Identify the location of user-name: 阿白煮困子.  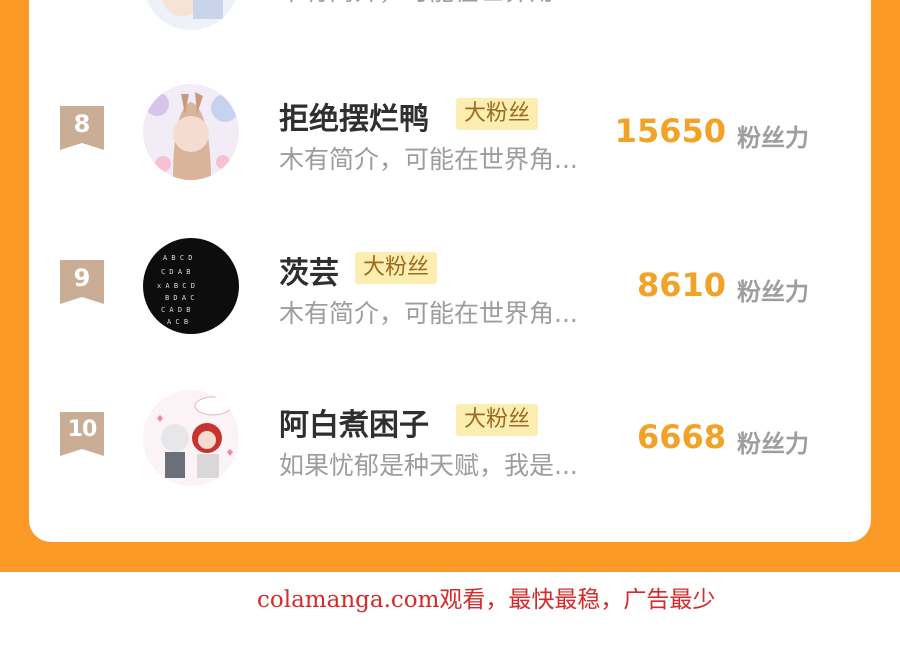
(354, 422).